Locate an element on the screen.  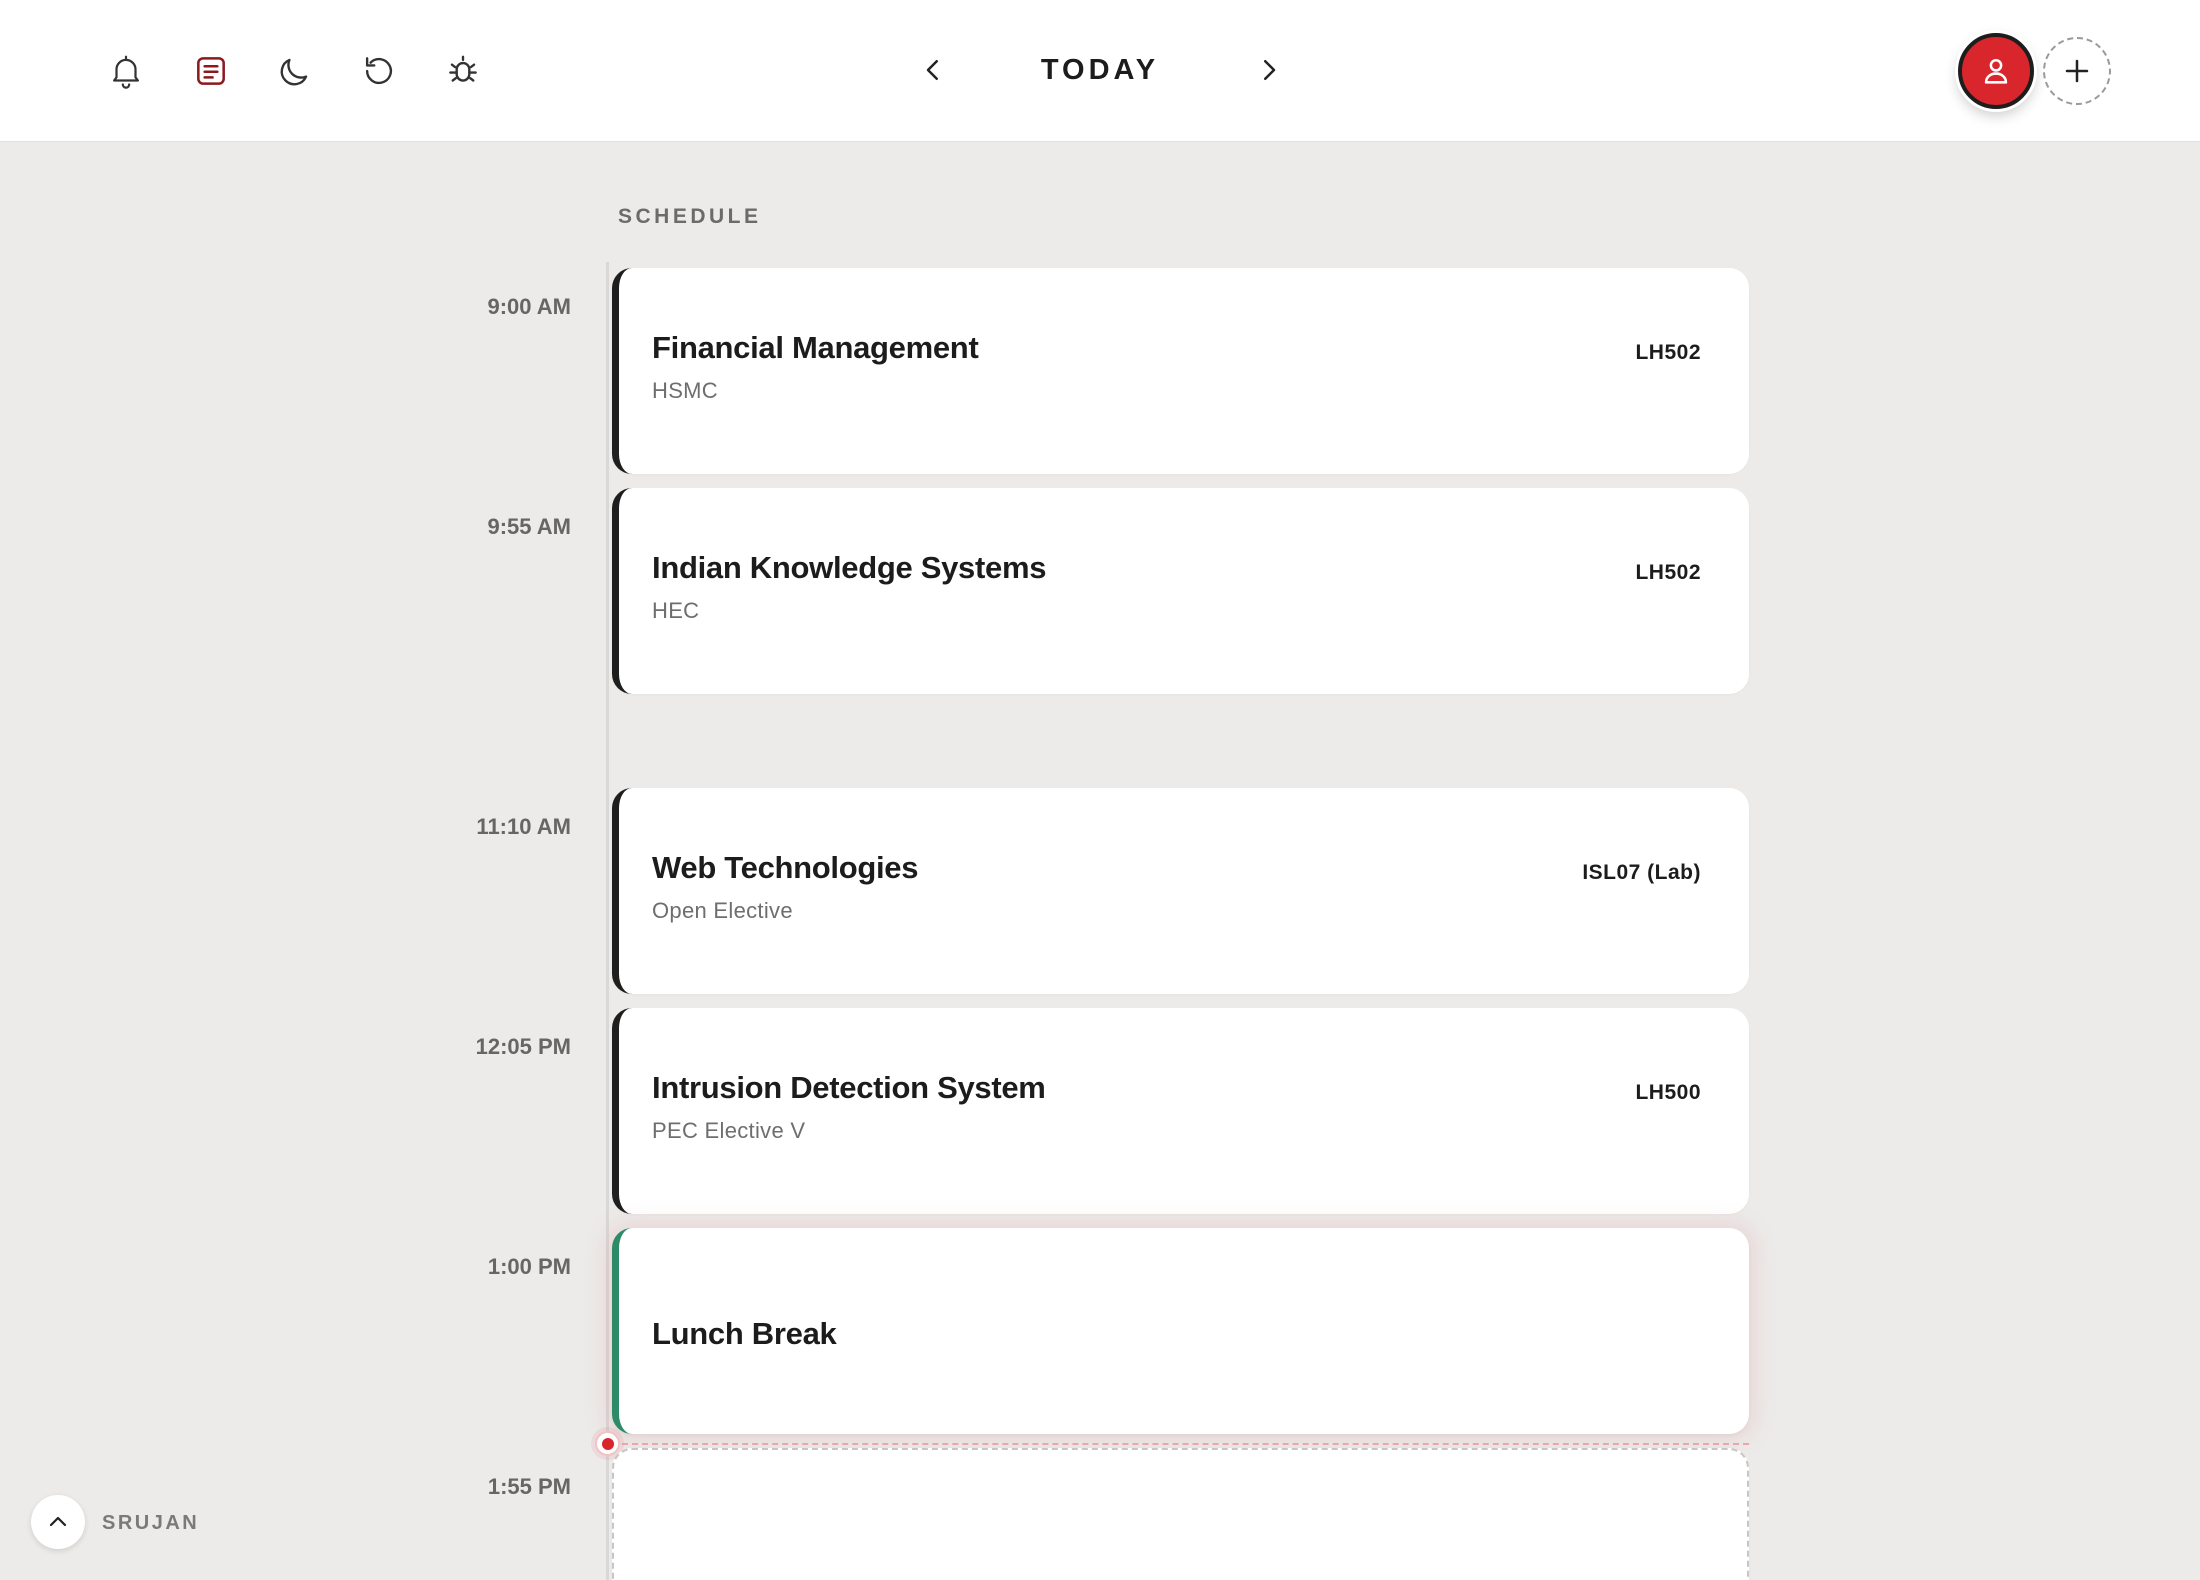
class-title: Intrusion Detection System is located at coordinates (849, 1087).